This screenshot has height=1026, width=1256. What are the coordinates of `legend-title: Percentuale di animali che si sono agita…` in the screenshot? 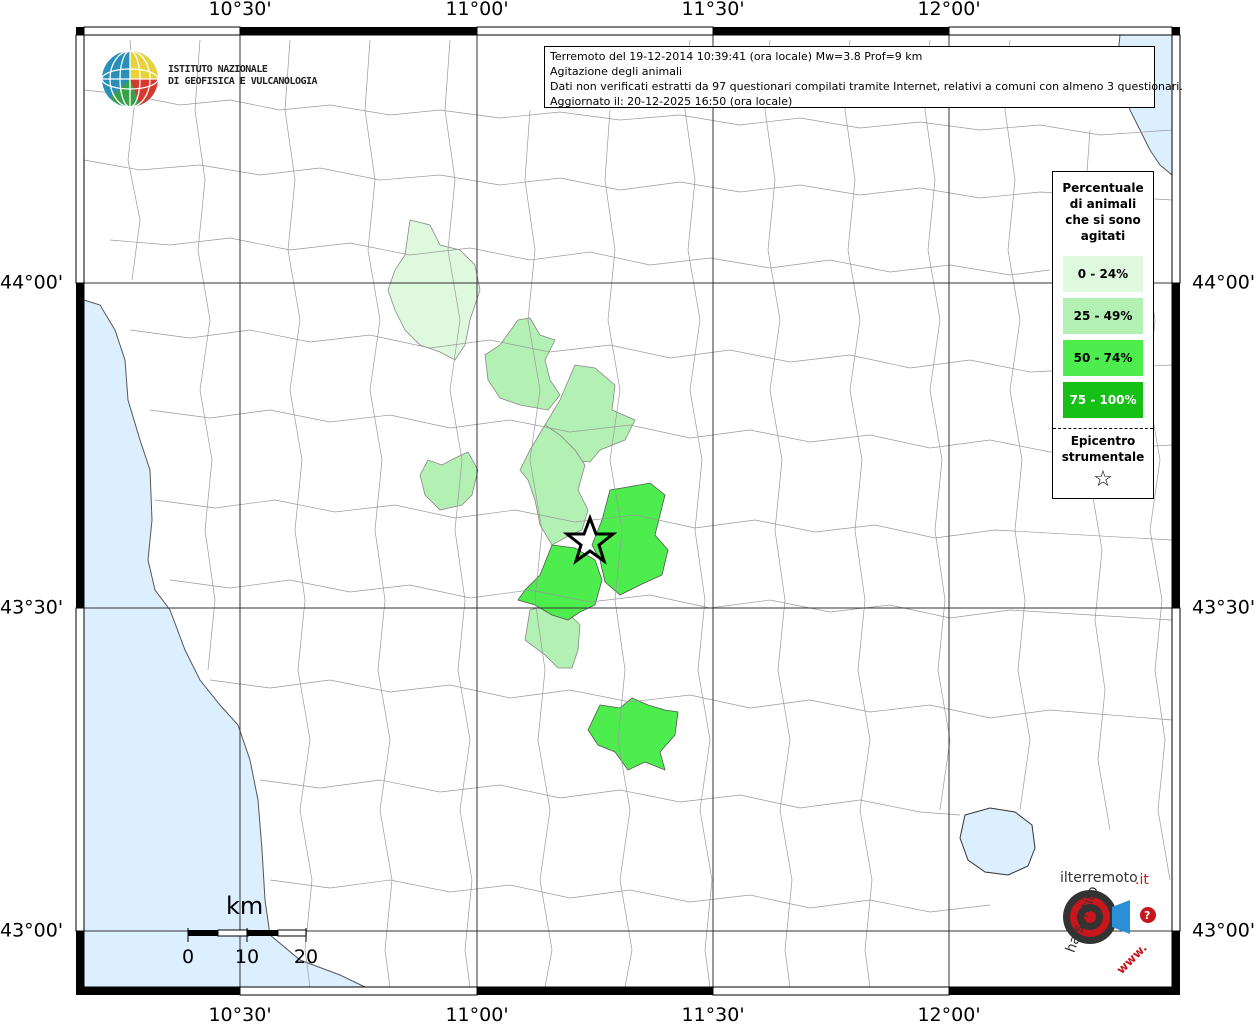 It's located at (1103, 212).